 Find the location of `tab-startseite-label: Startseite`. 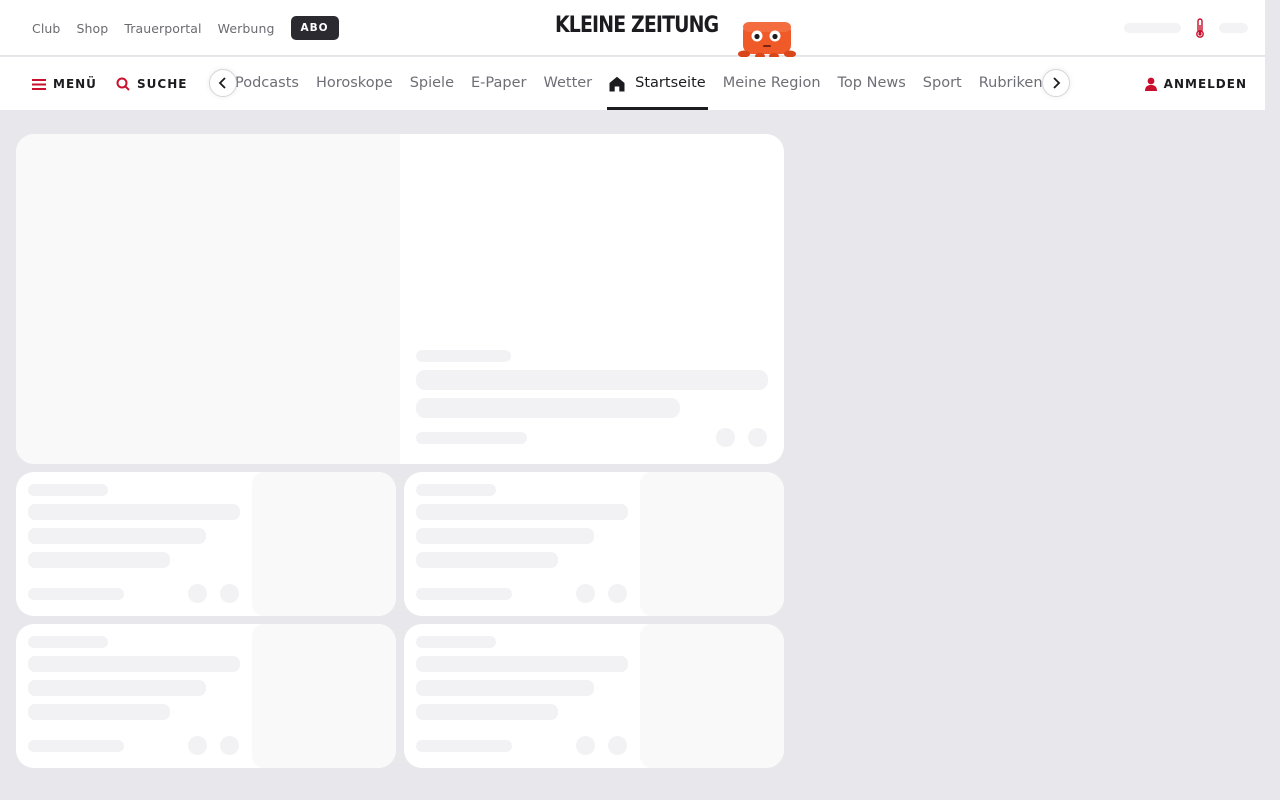

tab-startseite-label: Startseite is located at coordinates (670, 83).